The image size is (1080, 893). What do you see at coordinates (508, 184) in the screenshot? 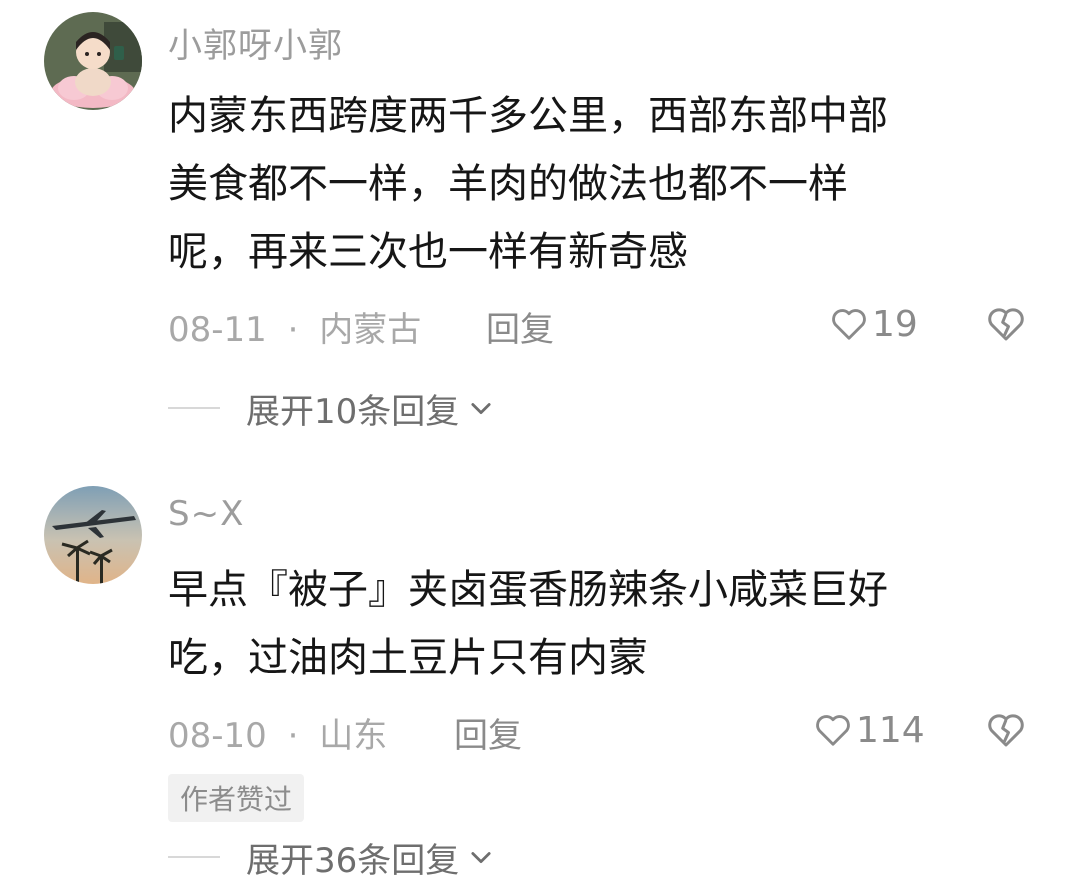
I see `comment-text-line: 美食都不一样，羊肉的做法也都不一样` at bounding box center [508, 184].